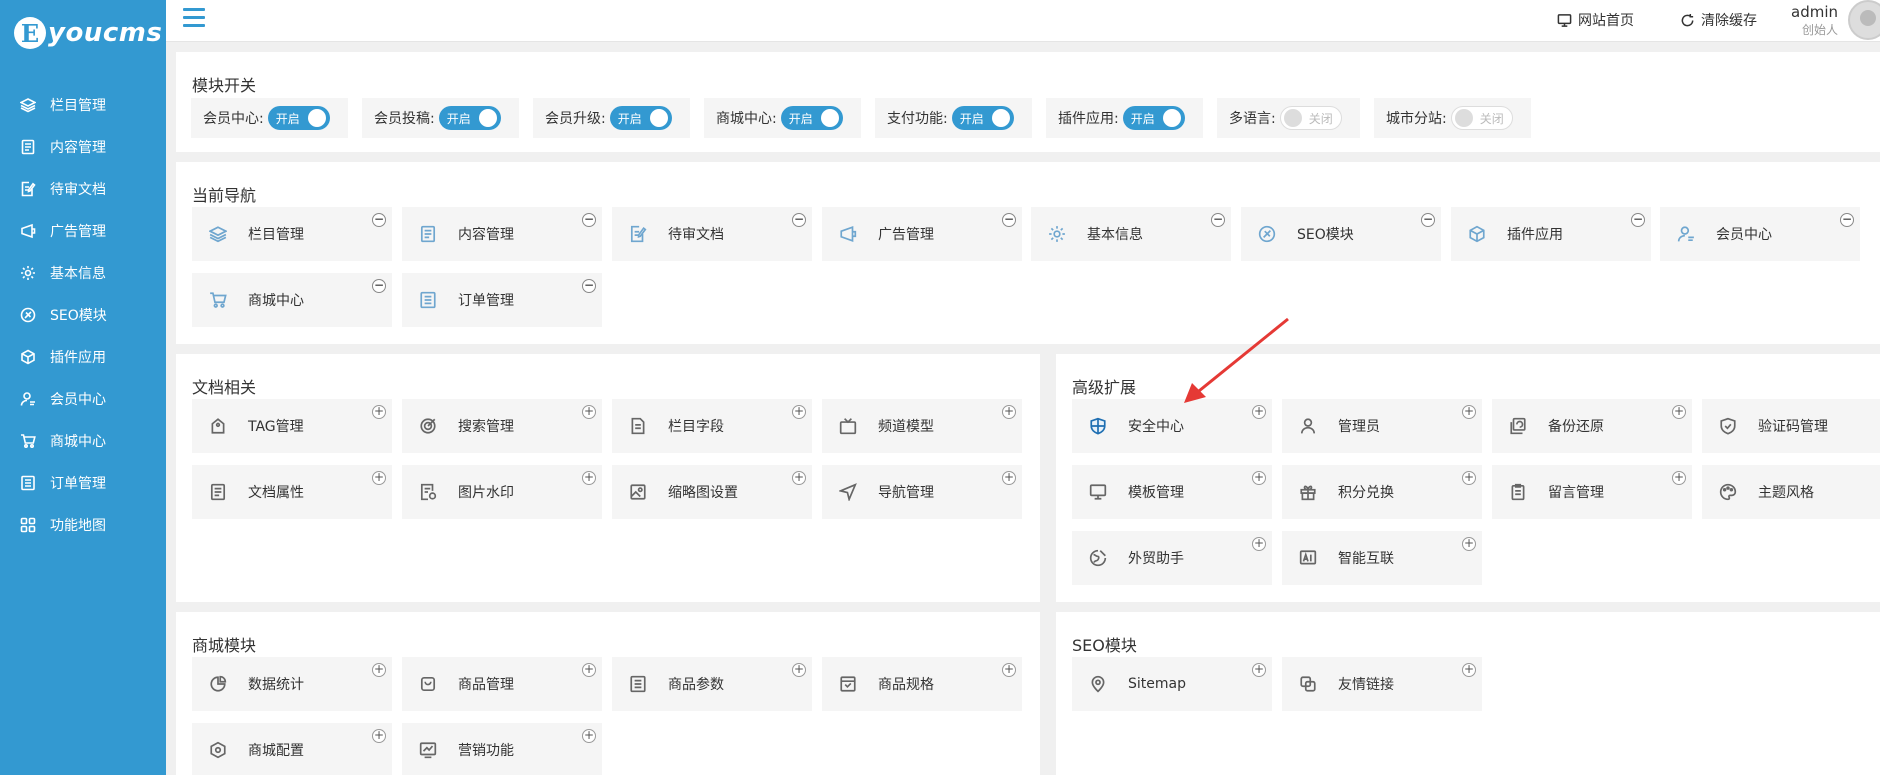 Image resolution: width=1880 pixels, height=775 pixels. What do you see at coordinates (502, 234) in the screenshot?
I see `nav-card-content: 内容管理 −` at bounding box center [502, 234].